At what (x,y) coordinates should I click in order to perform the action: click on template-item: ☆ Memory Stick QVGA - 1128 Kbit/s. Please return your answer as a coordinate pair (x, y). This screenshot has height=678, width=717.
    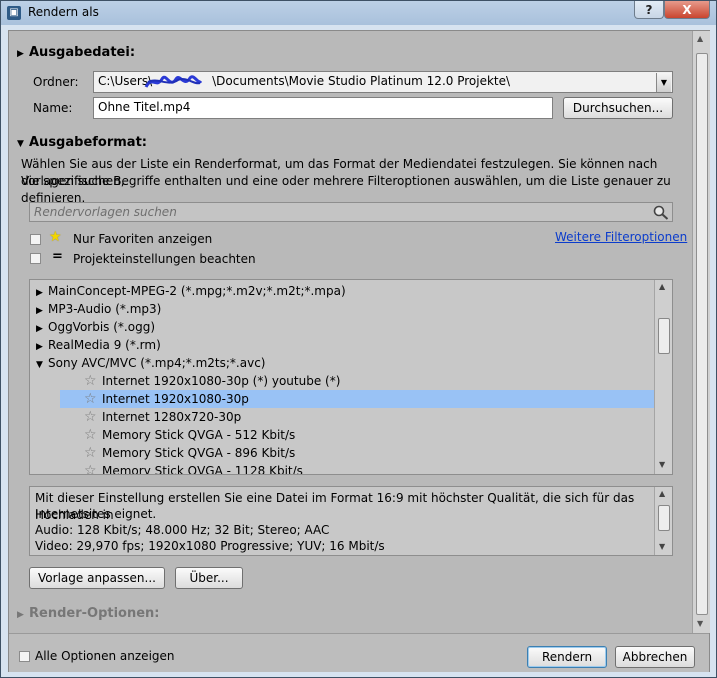
    Looking at the image, I should click on (193, 468).